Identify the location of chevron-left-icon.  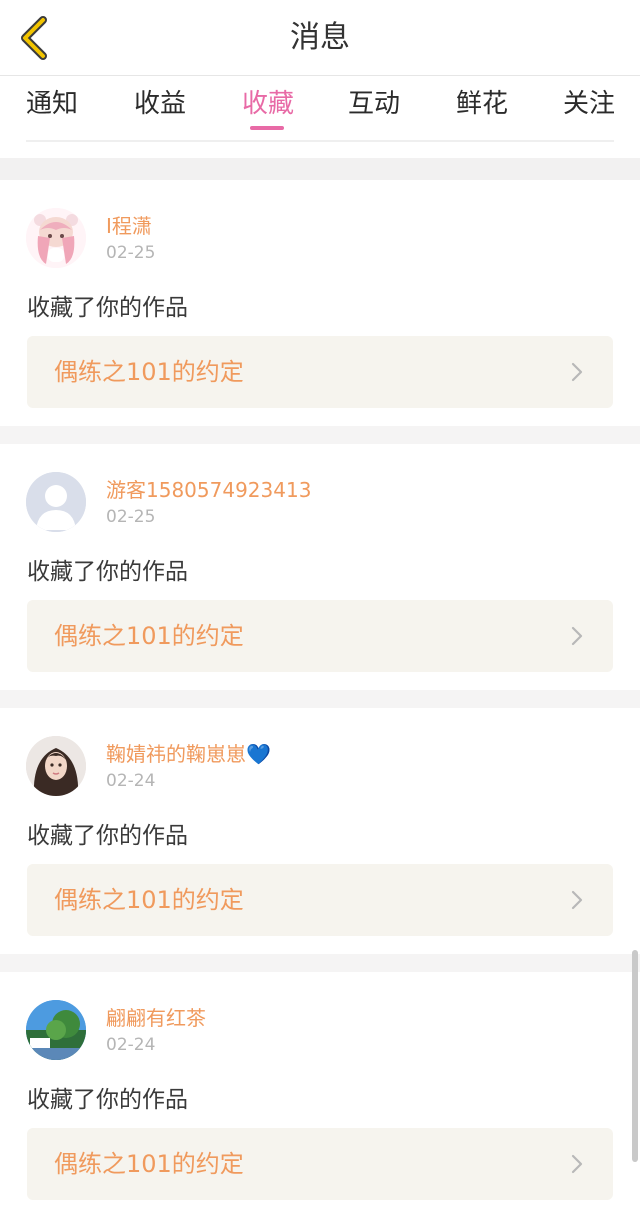
(34, 38).